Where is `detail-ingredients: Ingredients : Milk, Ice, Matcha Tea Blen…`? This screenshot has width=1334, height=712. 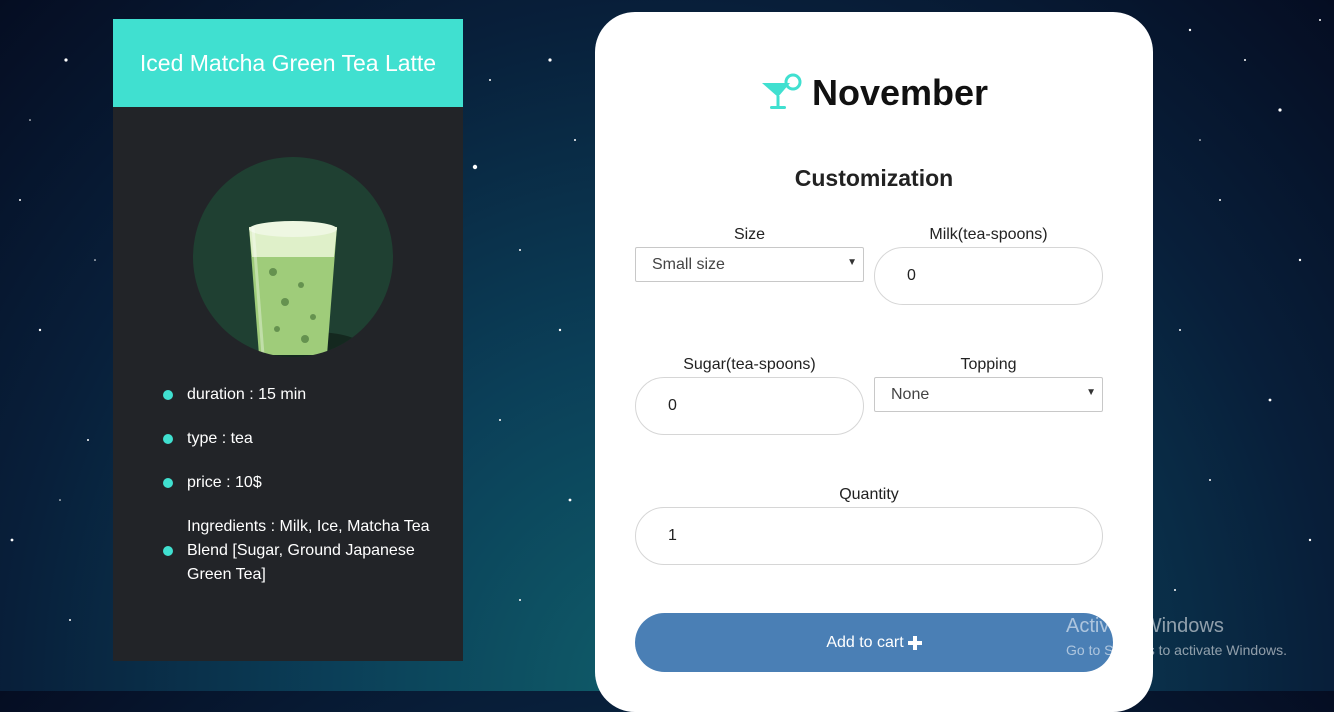
detail-ingredients: Ingredients : Milk, Ice, Matcha Tea Blen… is located at coordinates (313, 551).